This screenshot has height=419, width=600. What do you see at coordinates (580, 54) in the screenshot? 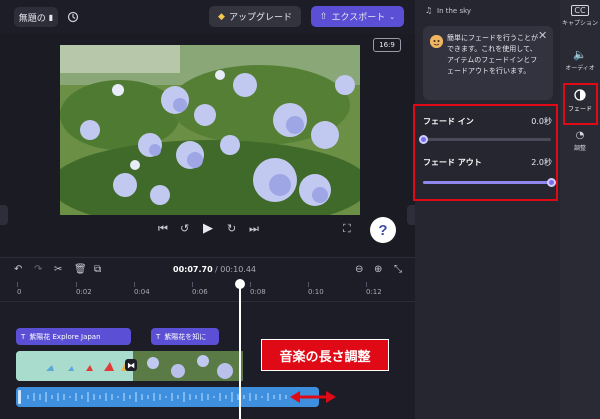
I see `speaker-icon: 🔈` at bounding box center [580, 54].